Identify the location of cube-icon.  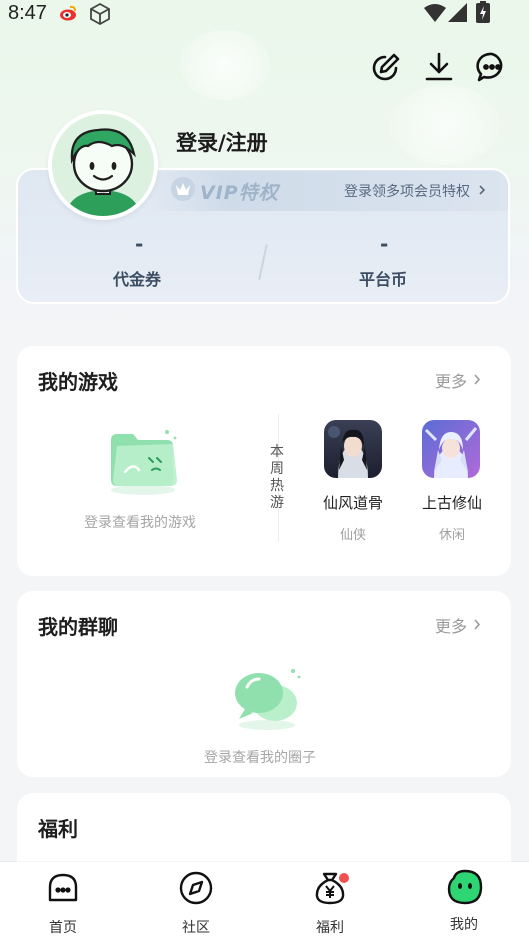
(100, 16).